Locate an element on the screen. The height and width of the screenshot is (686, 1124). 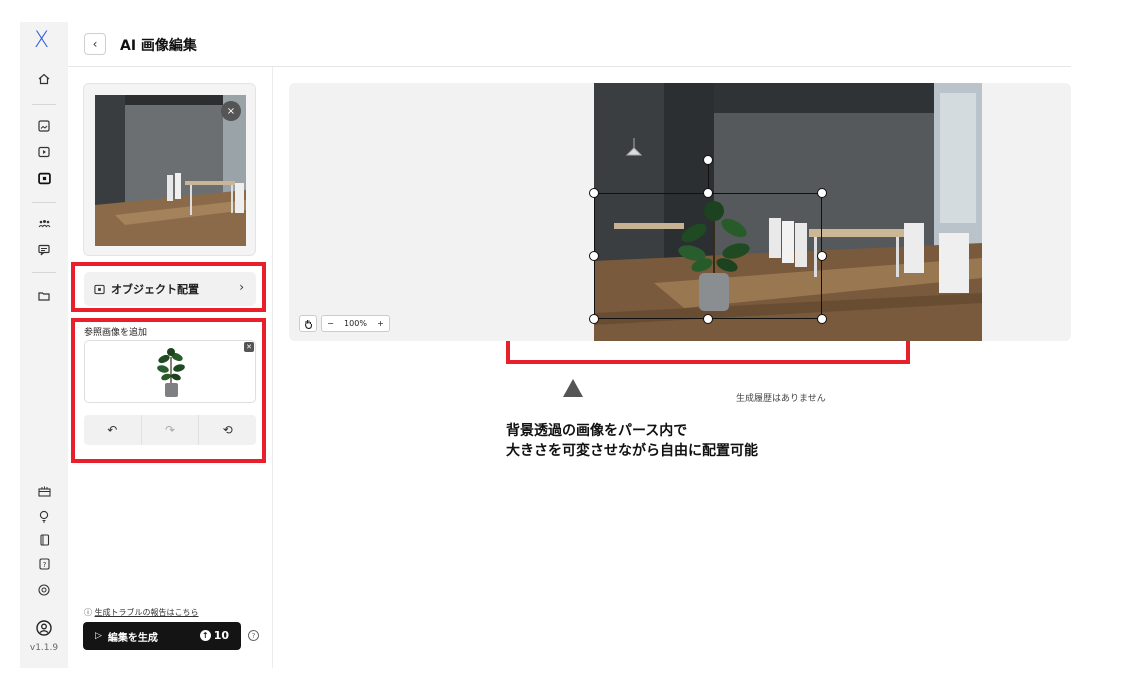
annotation-arrow is located at coordinates (573, 388).